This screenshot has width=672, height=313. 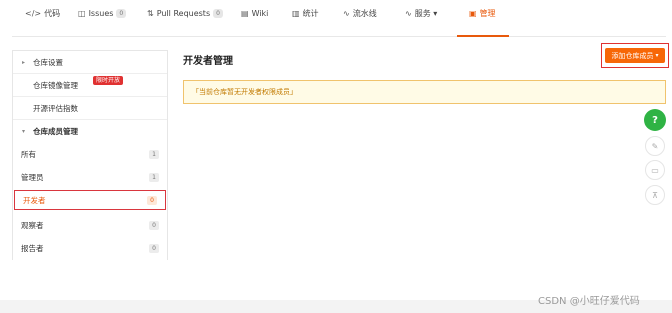 I want to click on tab-label: Issues, so click(x=101, y=13).